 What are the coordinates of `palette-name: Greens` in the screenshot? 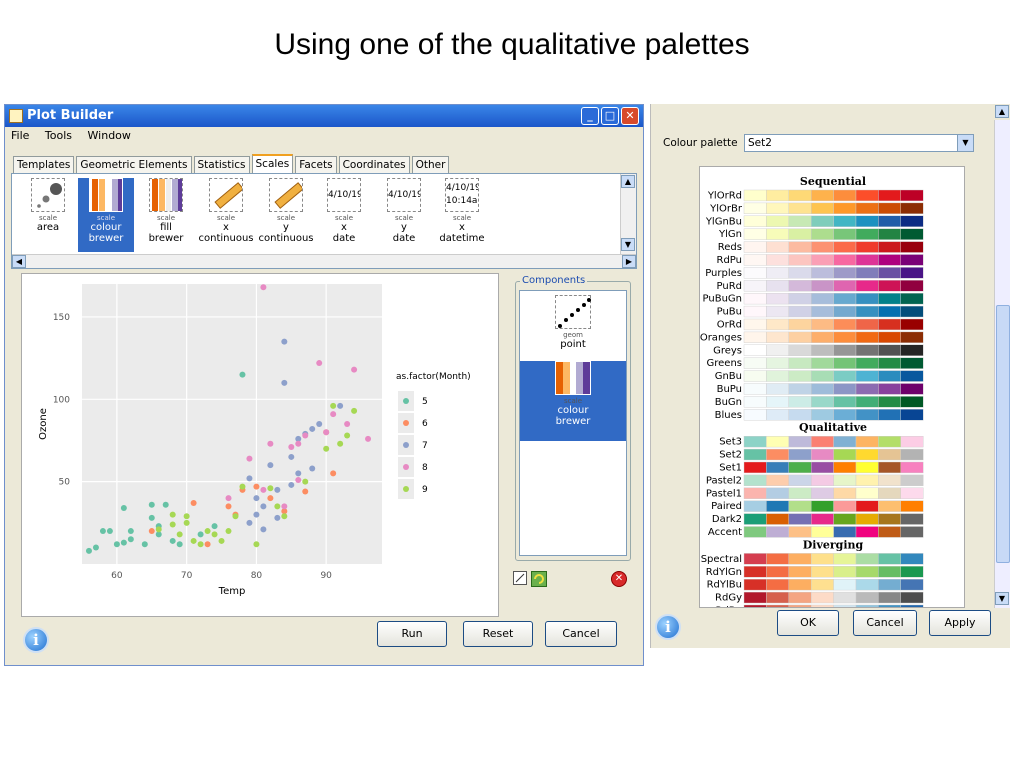 It's located at (725, 363).